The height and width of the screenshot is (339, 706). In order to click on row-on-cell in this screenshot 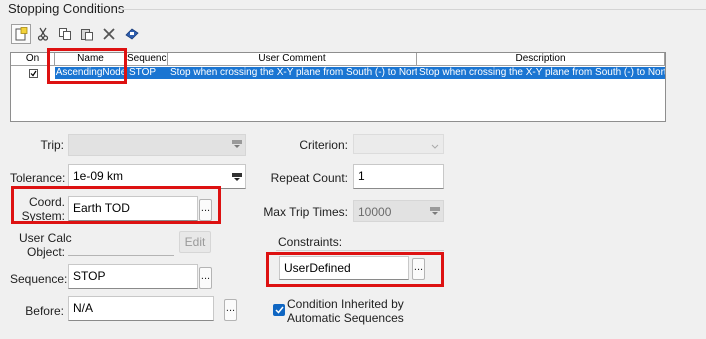, I will do `click(33, 73)`.